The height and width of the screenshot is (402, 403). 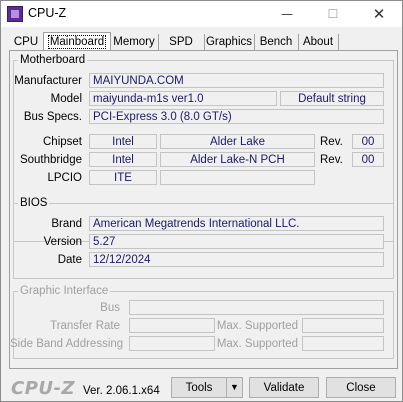 What do you see at coordinates (234, 387) in the screenshot?
I see `tools-dropdown-arrow-icon: ▼` at bounding box center [234, 387].